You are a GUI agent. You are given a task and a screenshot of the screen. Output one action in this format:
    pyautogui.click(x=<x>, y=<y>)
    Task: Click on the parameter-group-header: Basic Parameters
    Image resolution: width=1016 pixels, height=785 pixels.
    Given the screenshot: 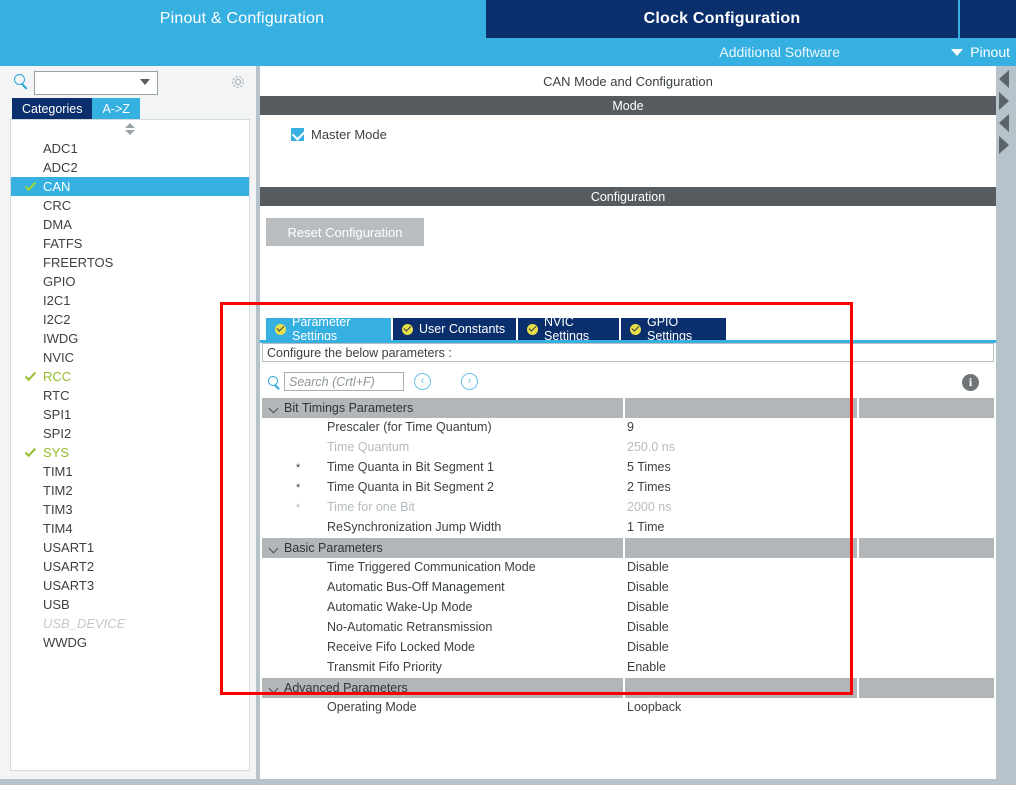 What is the action you would take?
    pyautogui.click(x=628, y=548)
    